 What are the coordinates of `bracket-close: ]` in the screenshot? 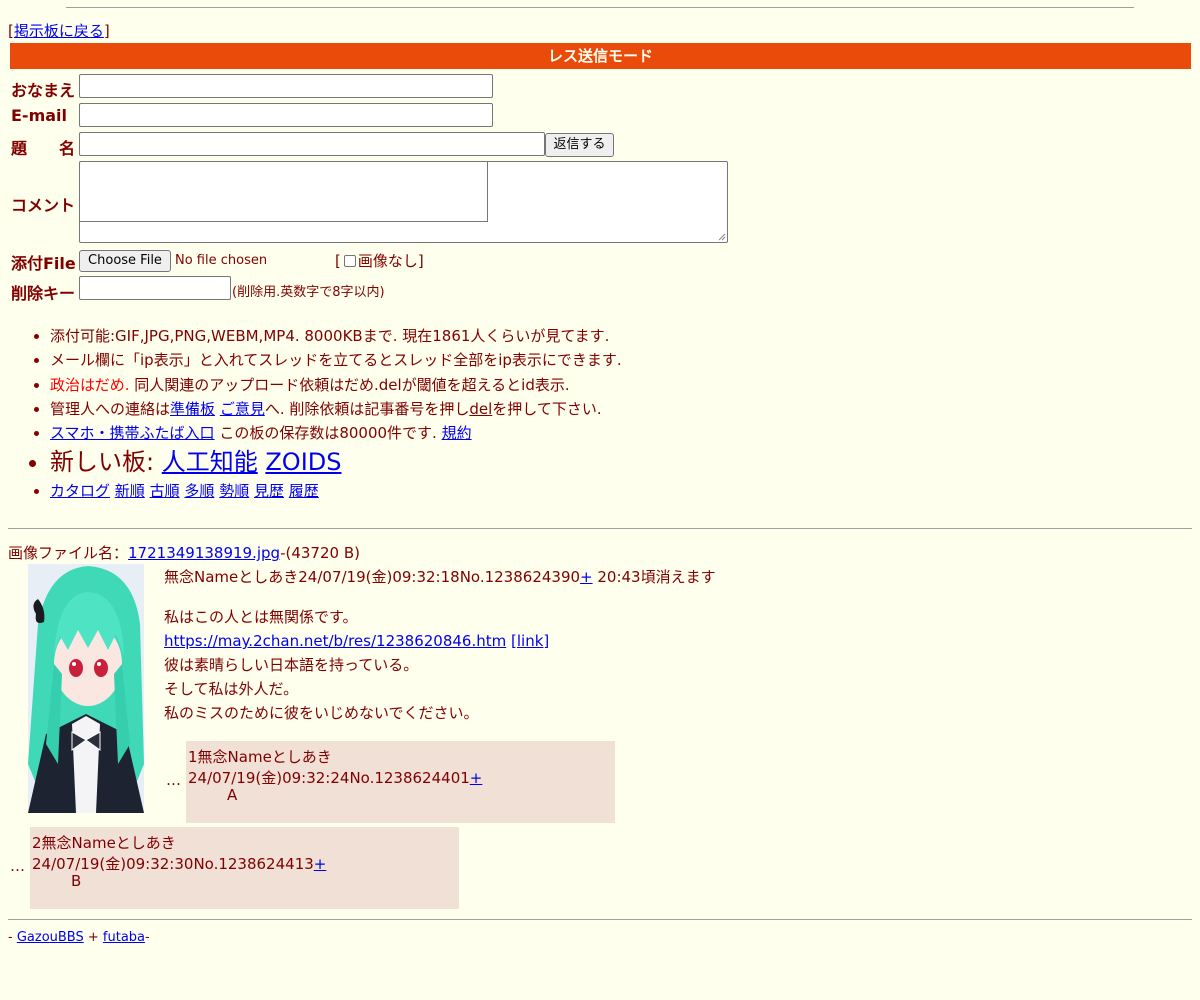 It's located at (106, 31).